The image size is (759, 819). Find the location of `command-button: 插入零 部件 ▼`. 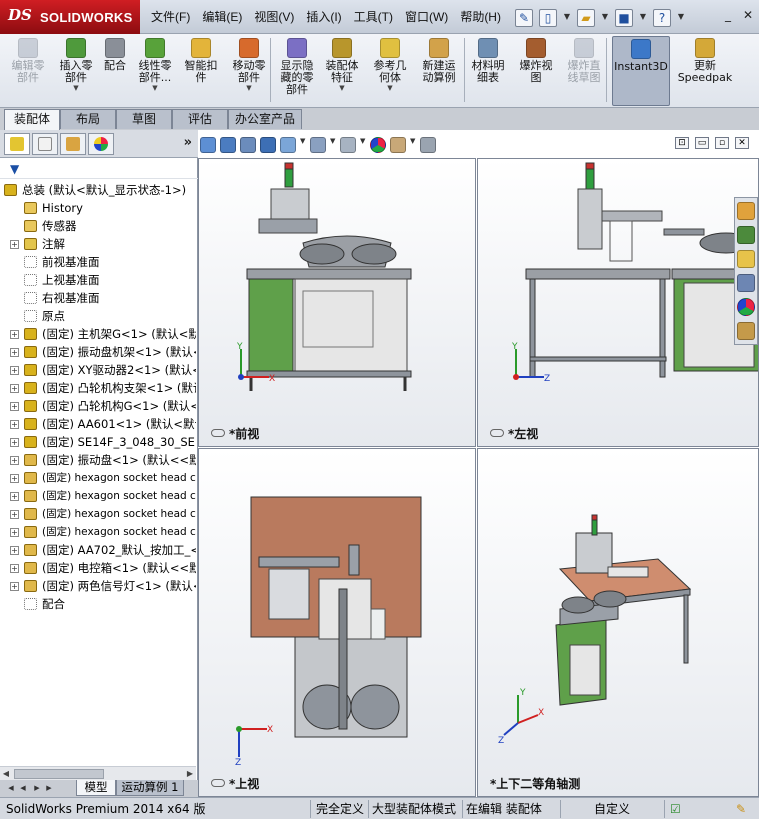

command-button: 插入零 部件 ▼ is located at coordinates (76, 71).